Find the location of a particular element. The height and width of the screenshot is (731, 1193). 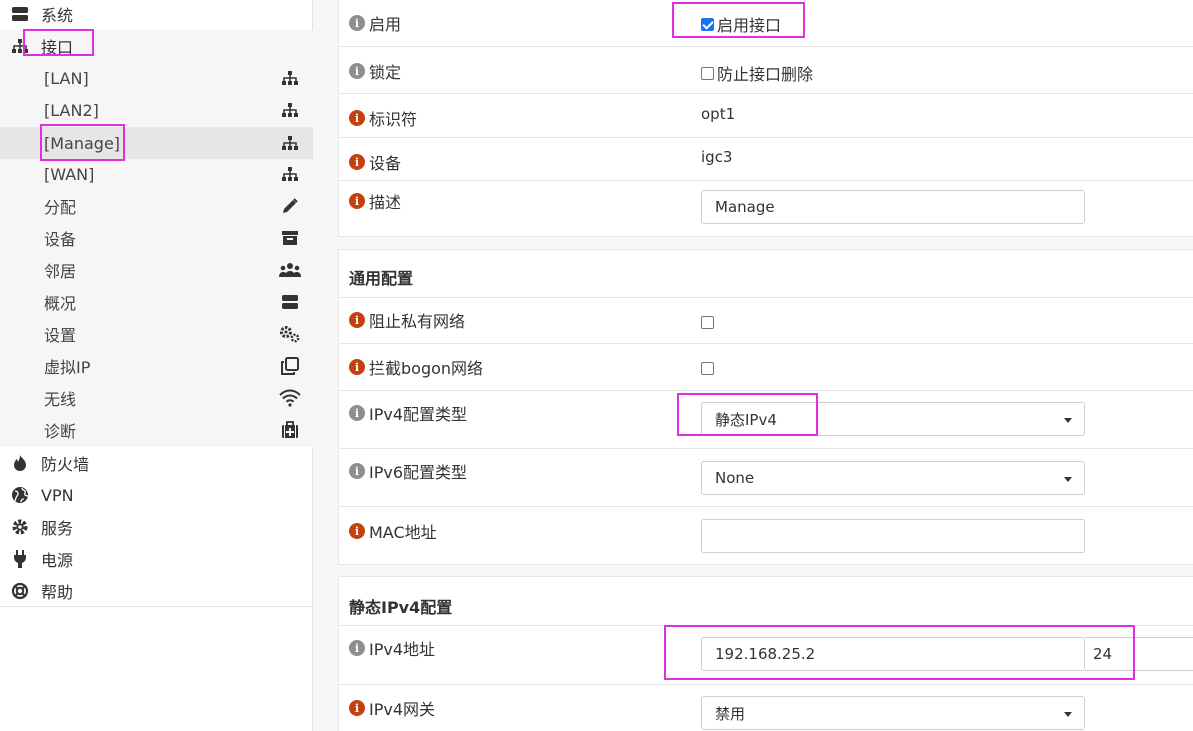

description-row: i 描述 Manage is located at coordinates (766, 208).